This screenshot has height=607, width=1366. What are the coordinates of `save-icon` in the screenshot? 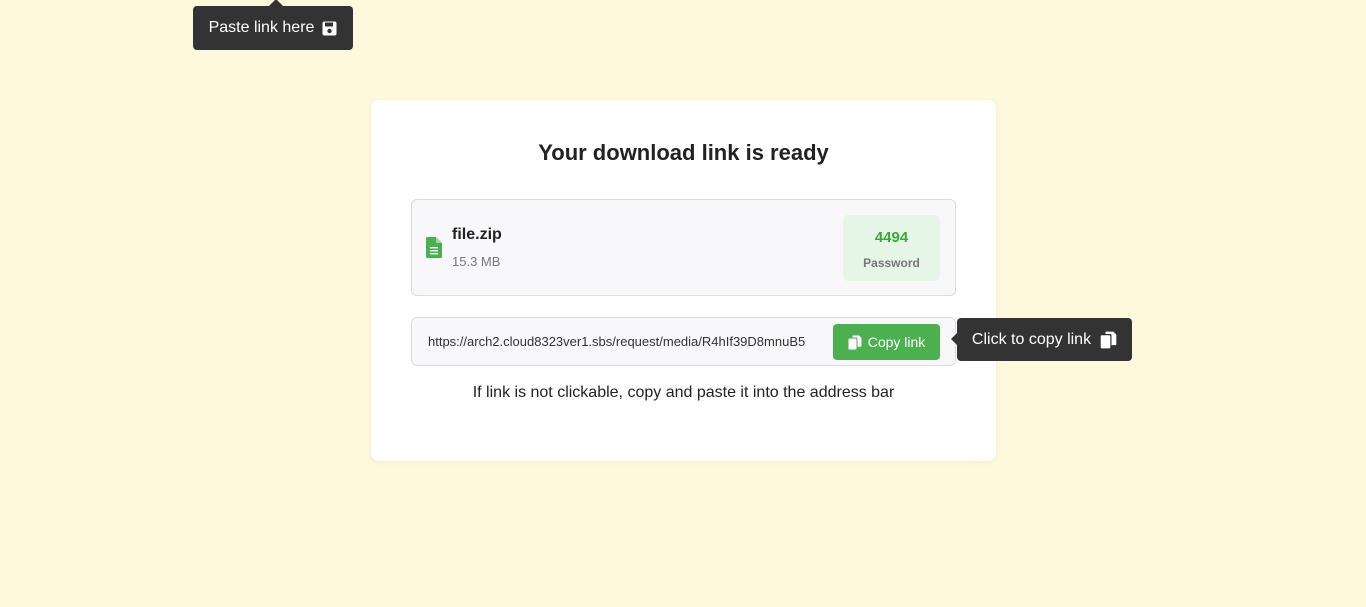 It's located at (329, 28).